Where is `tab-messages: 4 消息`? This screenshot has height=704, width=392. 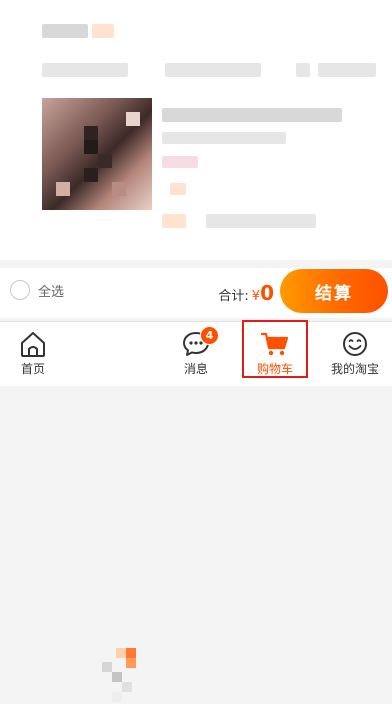
tab-messages: 4 消息 is located at coordinates (196, 354).